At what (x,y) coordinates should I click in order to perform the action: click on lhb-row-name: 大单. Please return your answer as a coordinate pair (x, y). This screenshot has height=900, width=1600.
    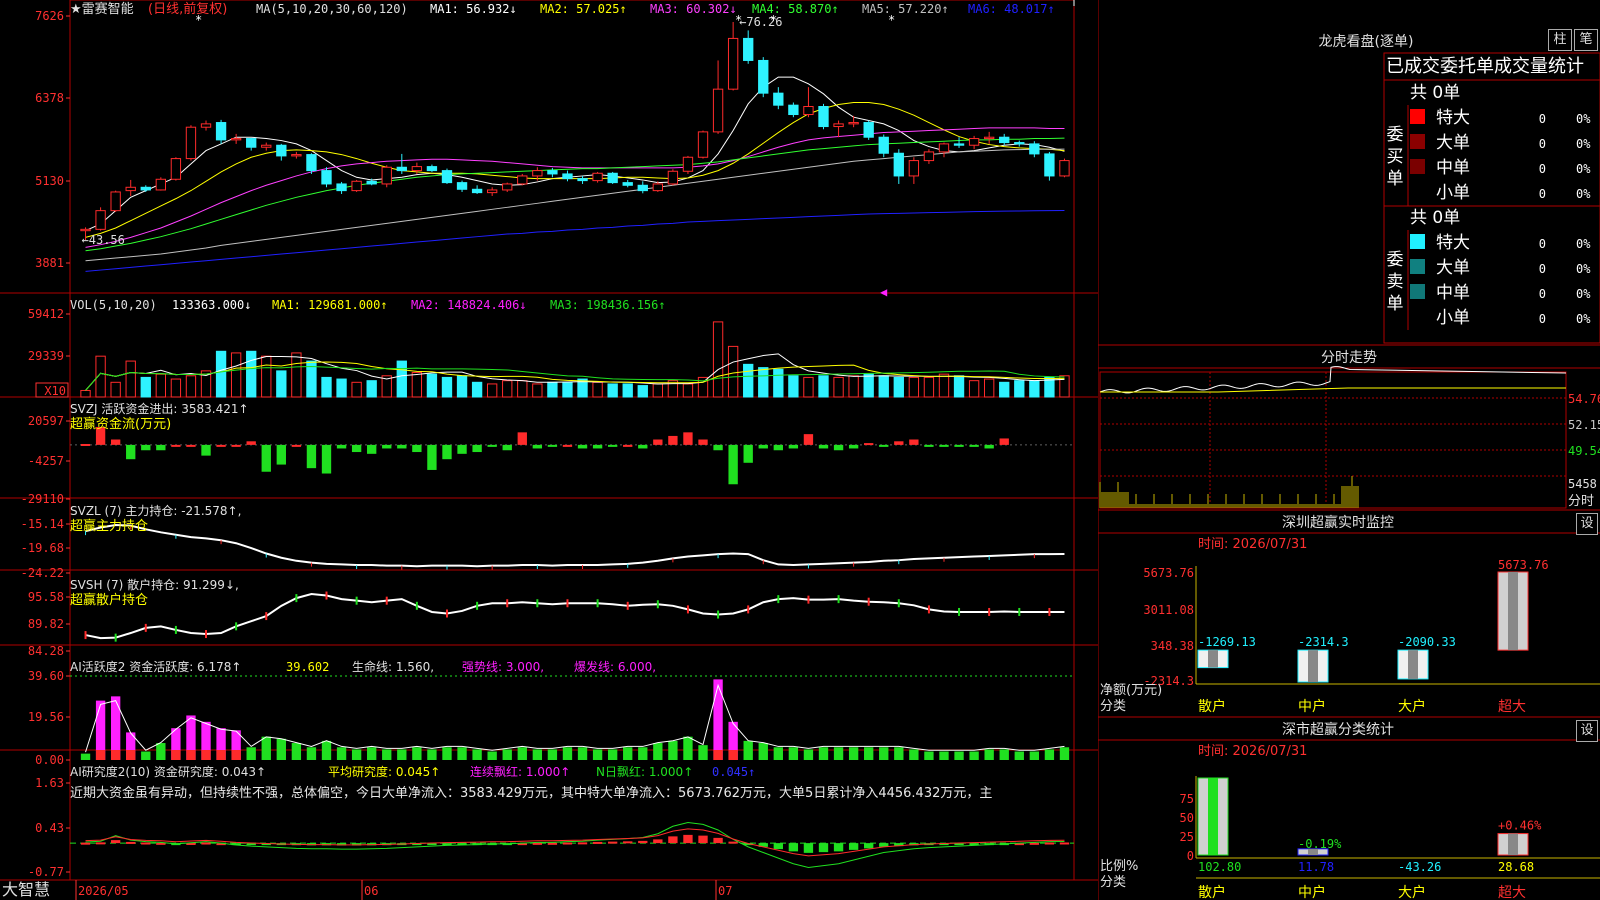
    Looking at the image, I should click on (1453, 268).